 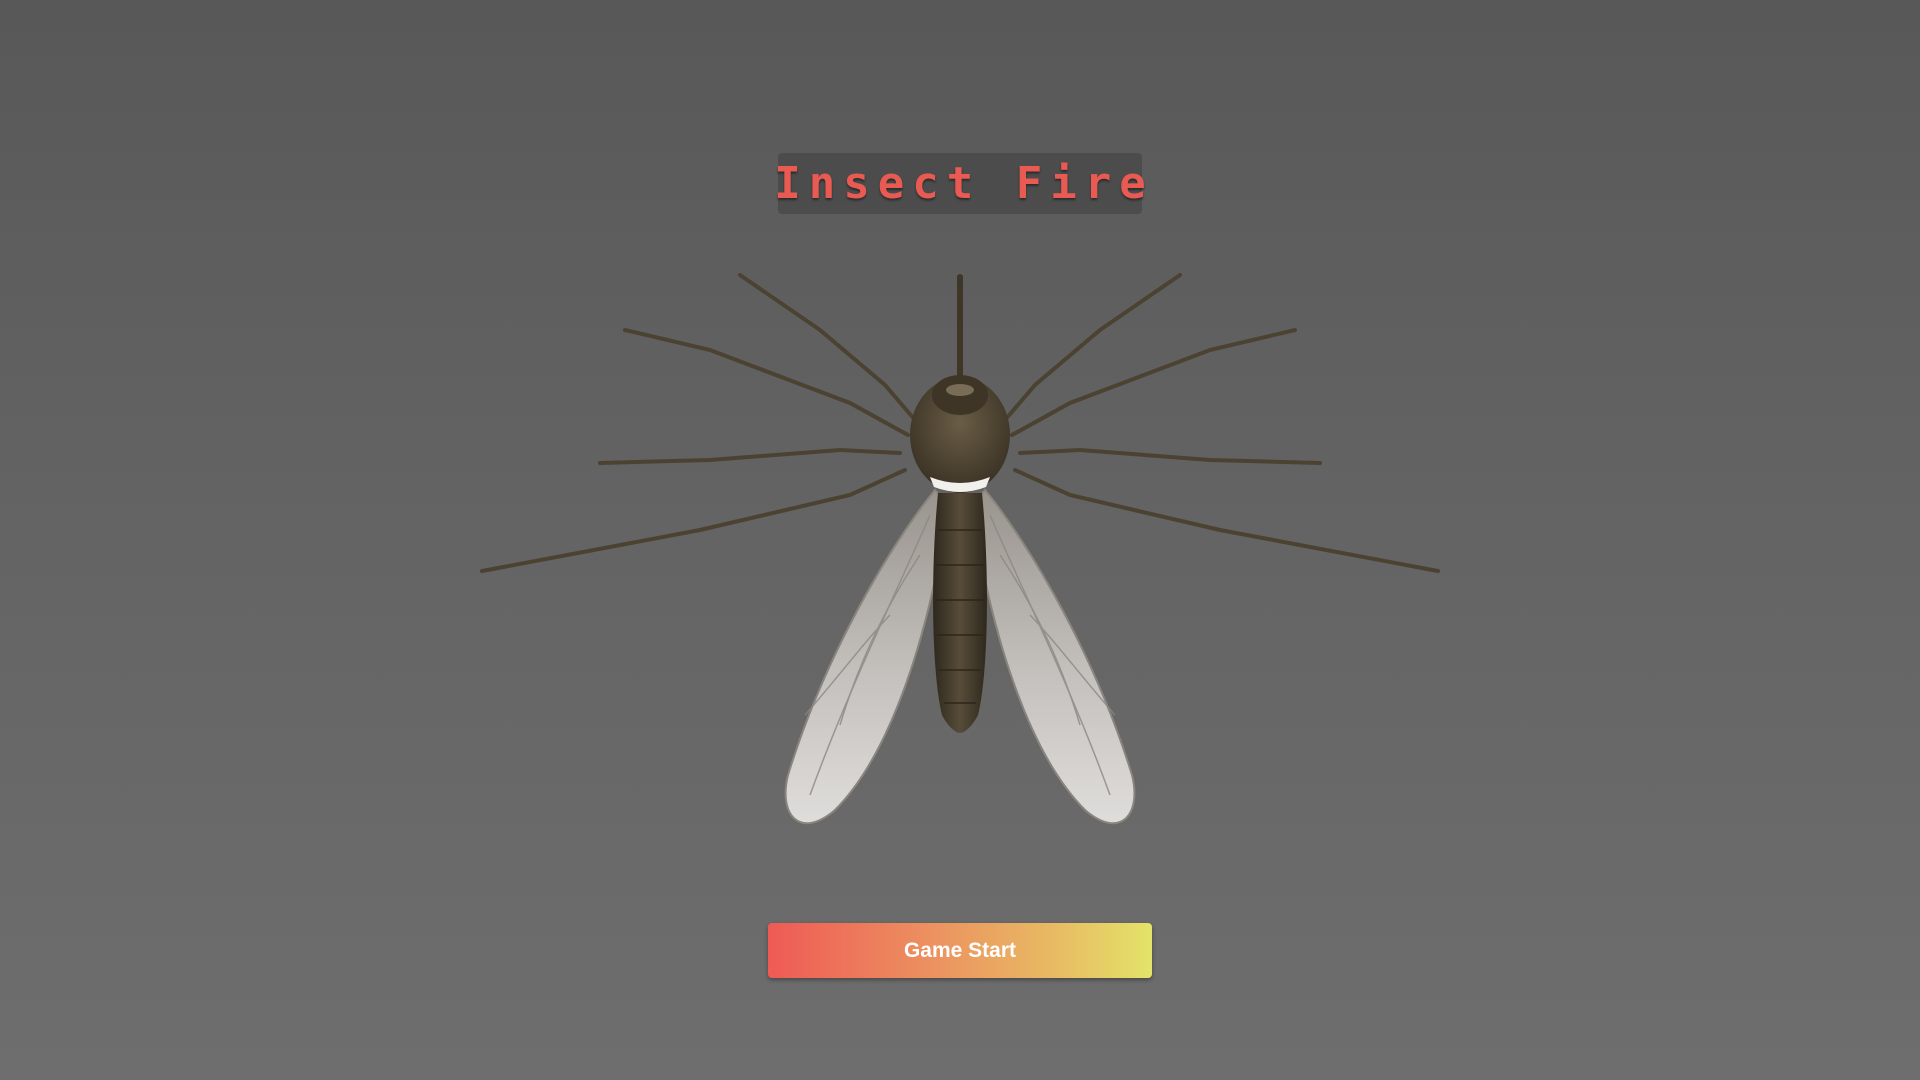 I want to click on game-start-button: Game Start, so click(x=960, y=950).